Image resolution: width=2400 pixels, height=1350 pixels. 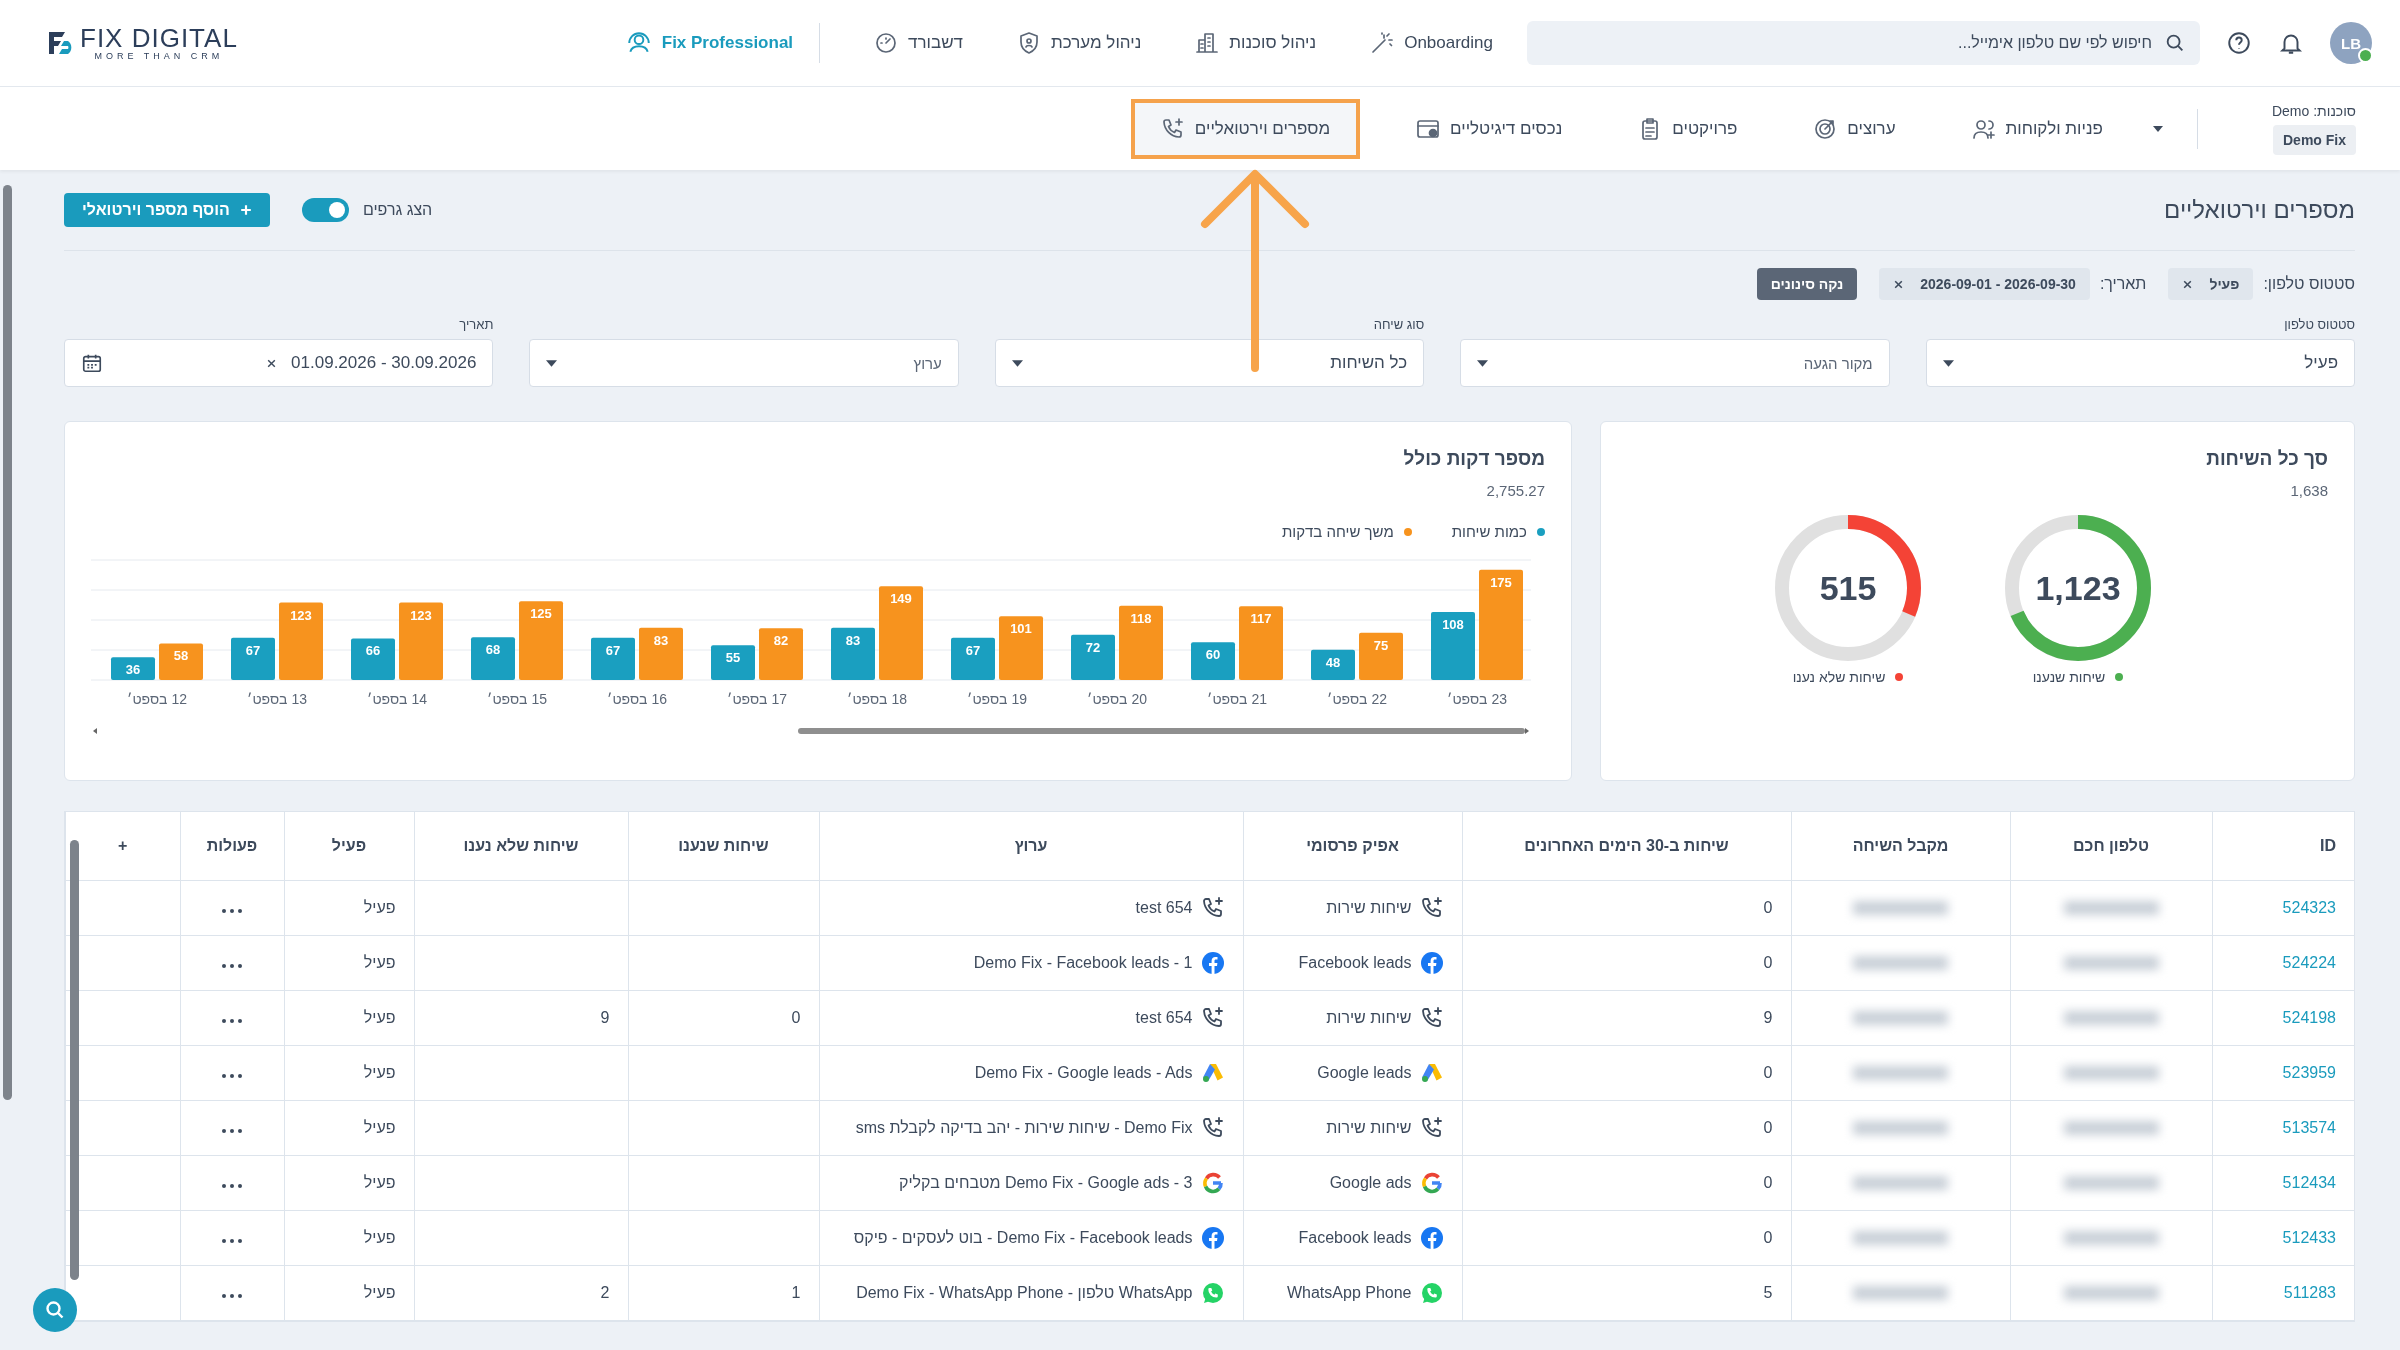 What do you see at coordinates (521, 1018) in the screenshot?
I see `table-cell: 9` at bounding box center [521, 1018].